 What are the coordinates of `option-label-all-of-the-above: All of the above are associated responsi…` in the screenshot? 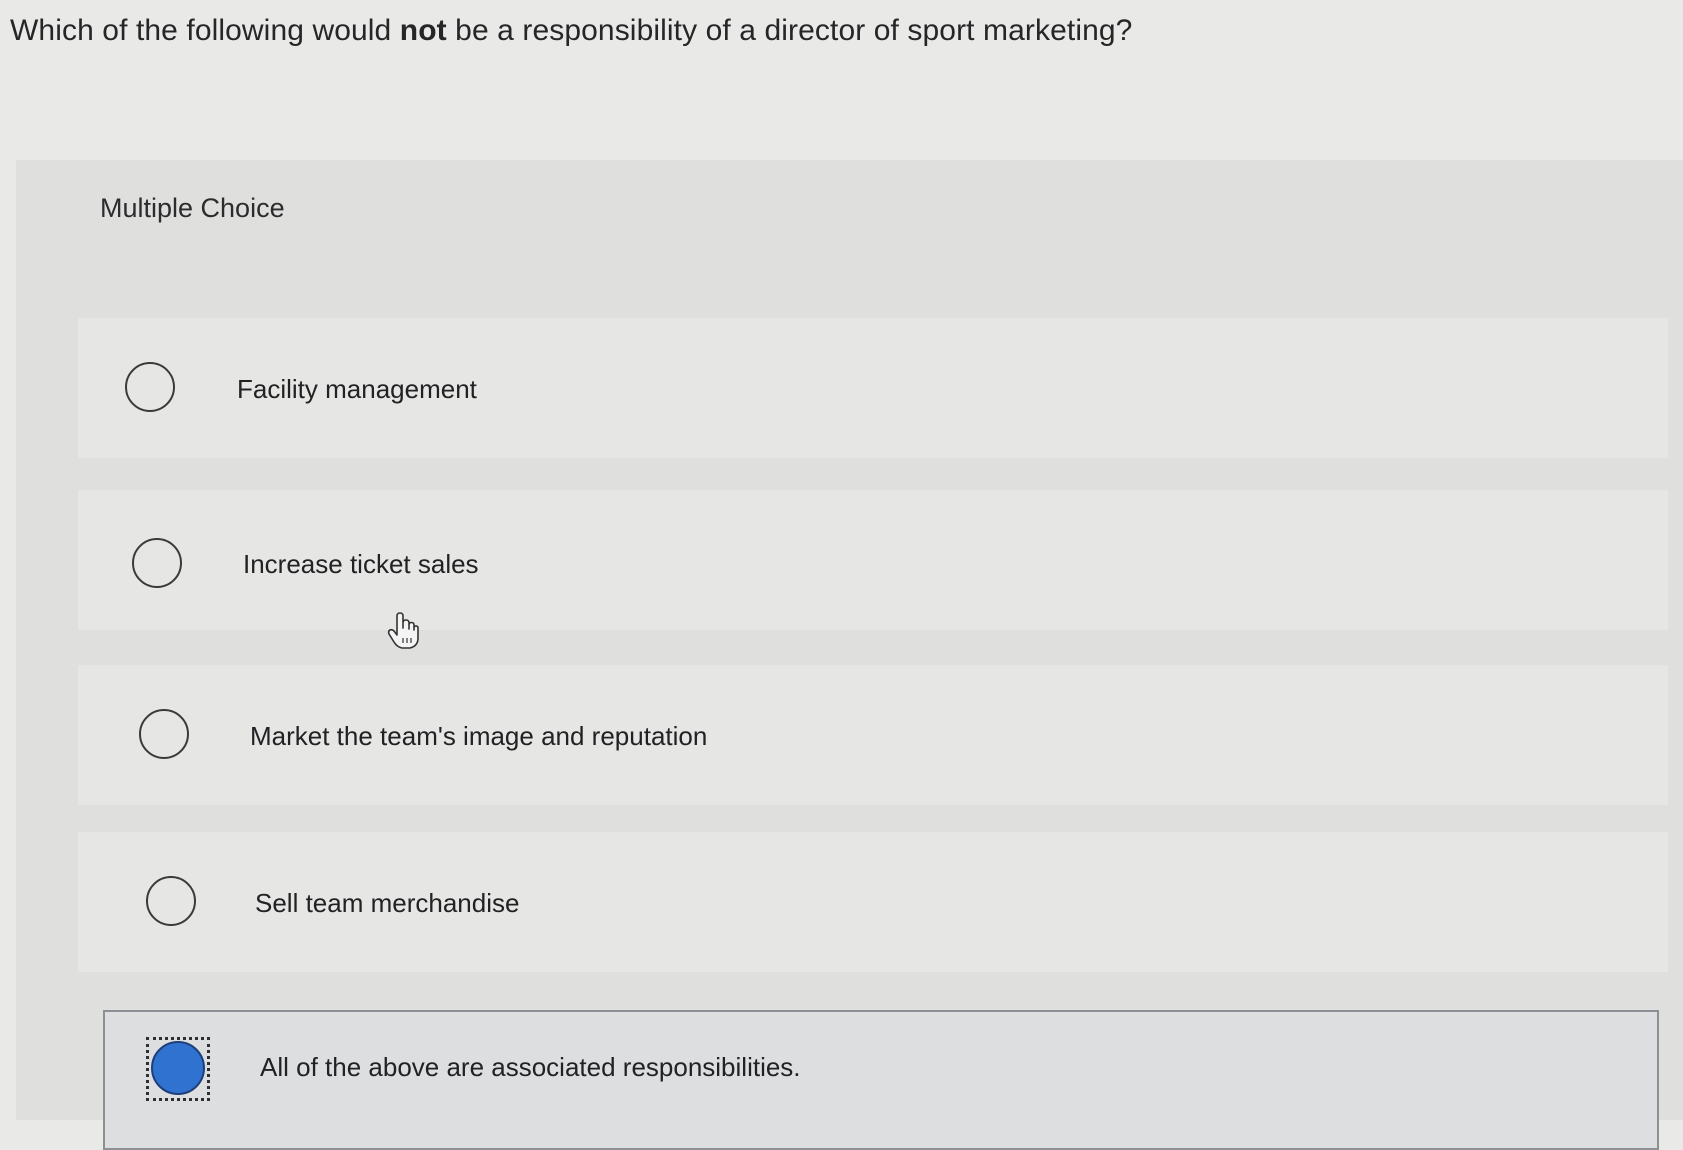 It's located at (530, 1067).